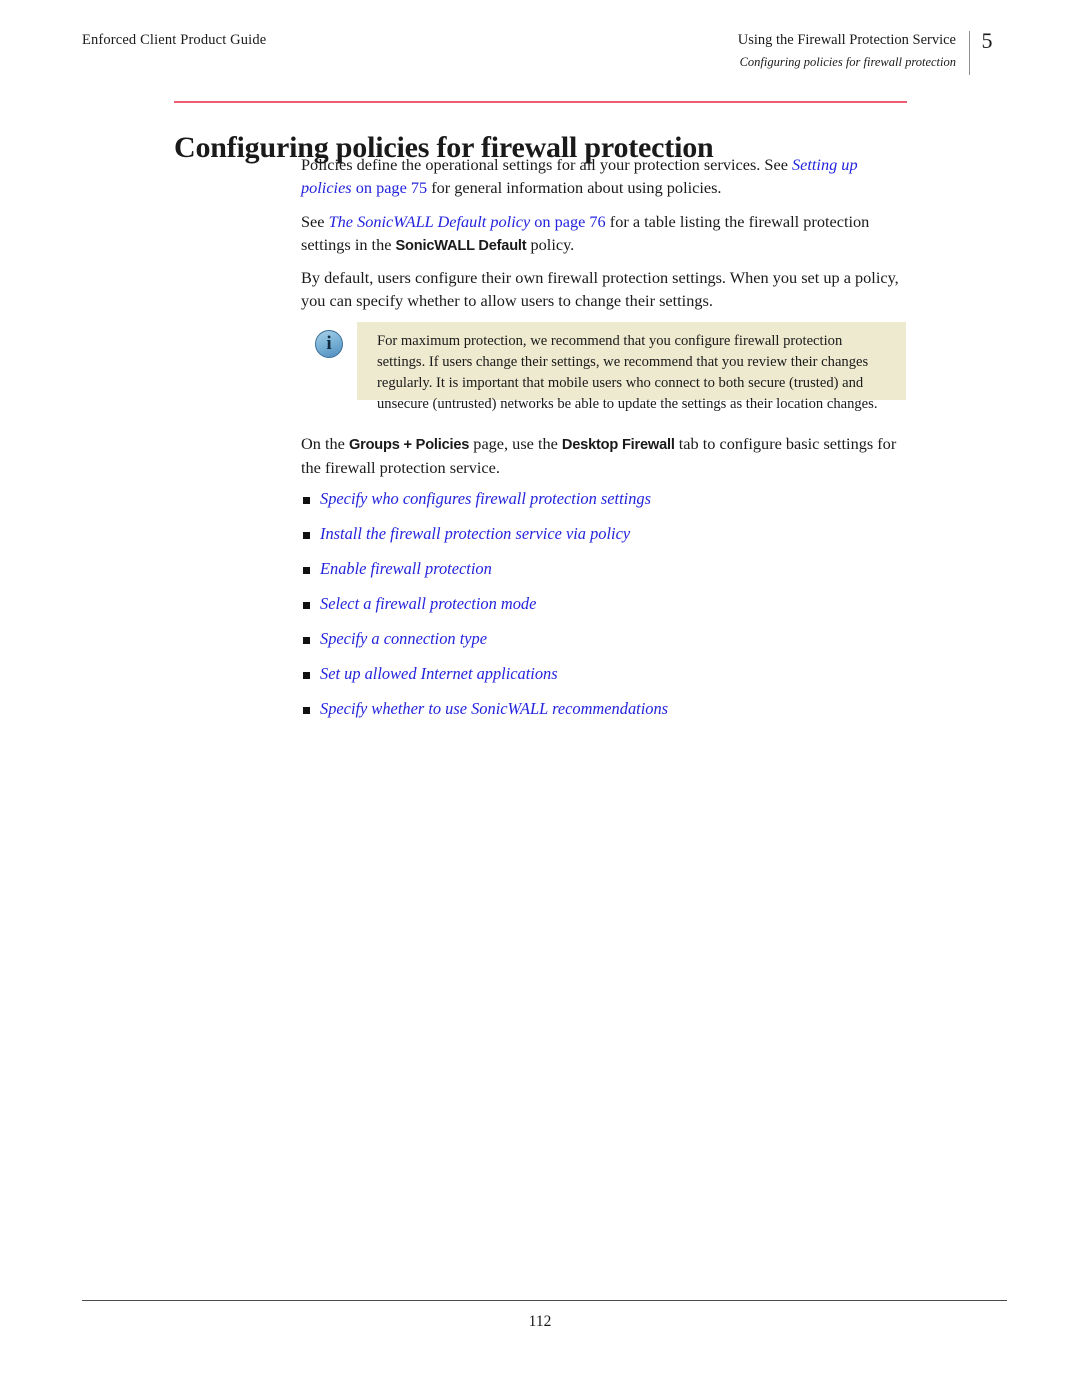 The image size is (1080, 1397). I want to click on list-item: Select a firewall protection mode, so click(604, 610).